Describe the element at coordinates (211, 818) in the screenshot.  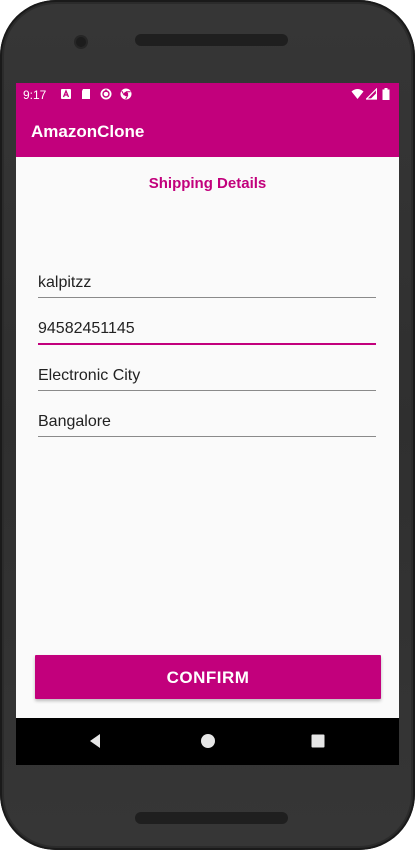
I see `bottom-speaker` at that location.